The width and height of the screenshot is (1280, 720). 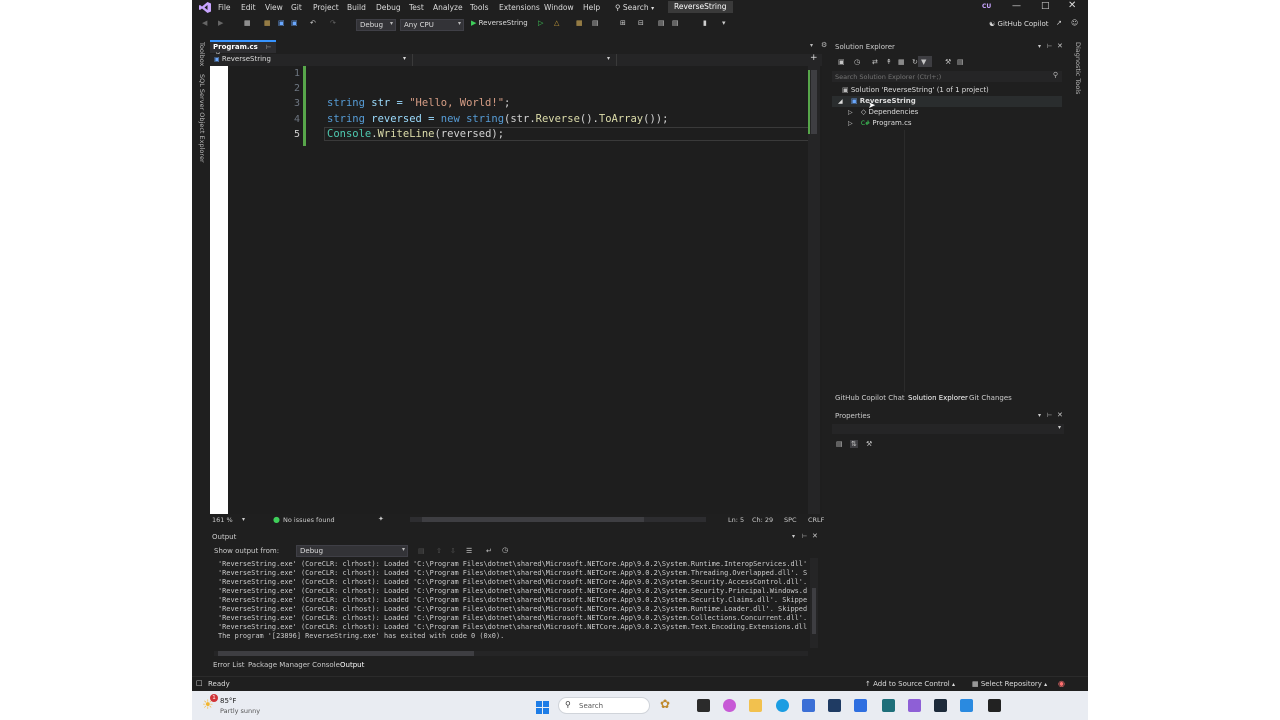 What do you see at coordinates (762, 520) in the screenshot?
I see `column-indicator: Ch: 29` at bounding box center [762, 520].